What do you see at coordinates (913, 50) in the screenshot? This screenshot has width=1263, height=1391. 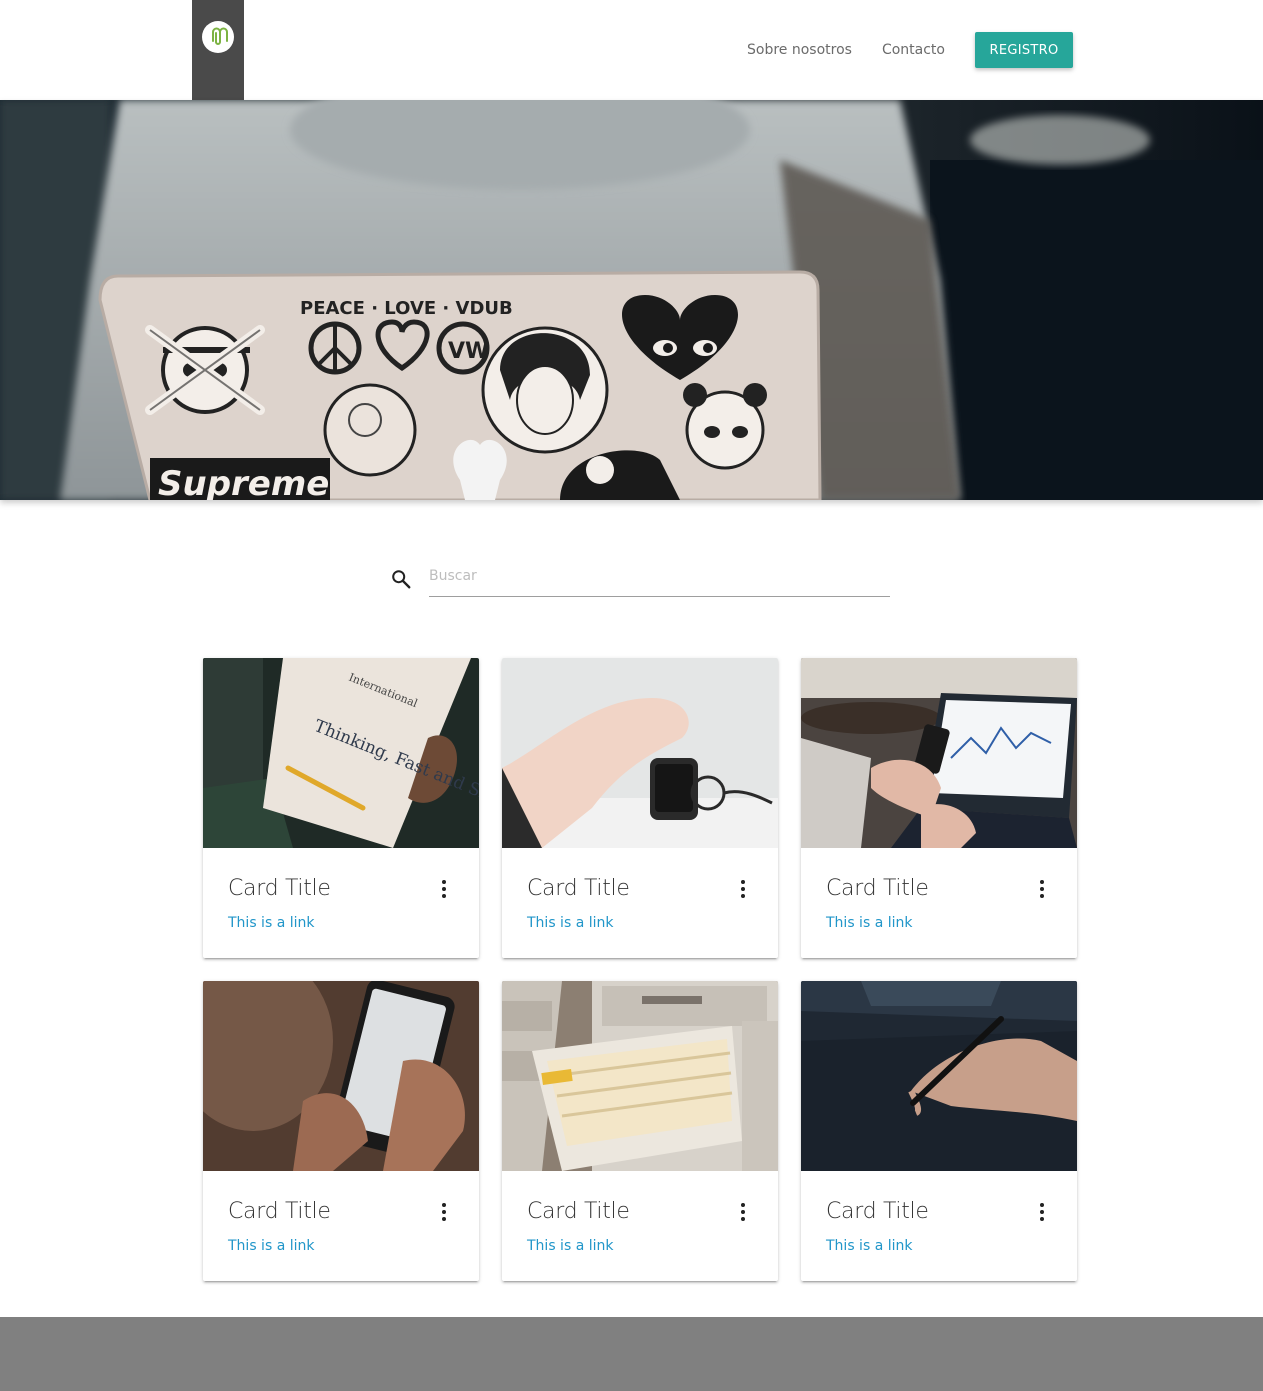 I see `nav-link-contact: Contacto` at bounding box center [913, 50].